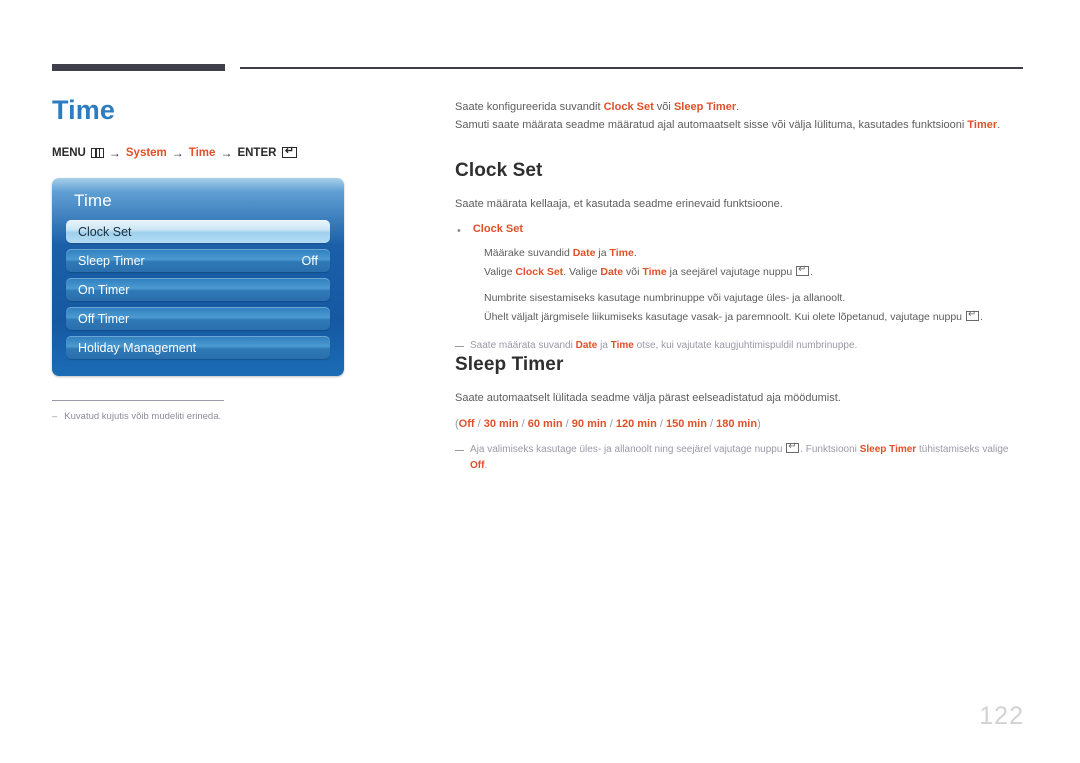 The image size is (1080, 763). Describe the element at coordinates (509, 365) in the screenshot. I see `section-heading-sleep-timer: Sleep Timer` at that location.